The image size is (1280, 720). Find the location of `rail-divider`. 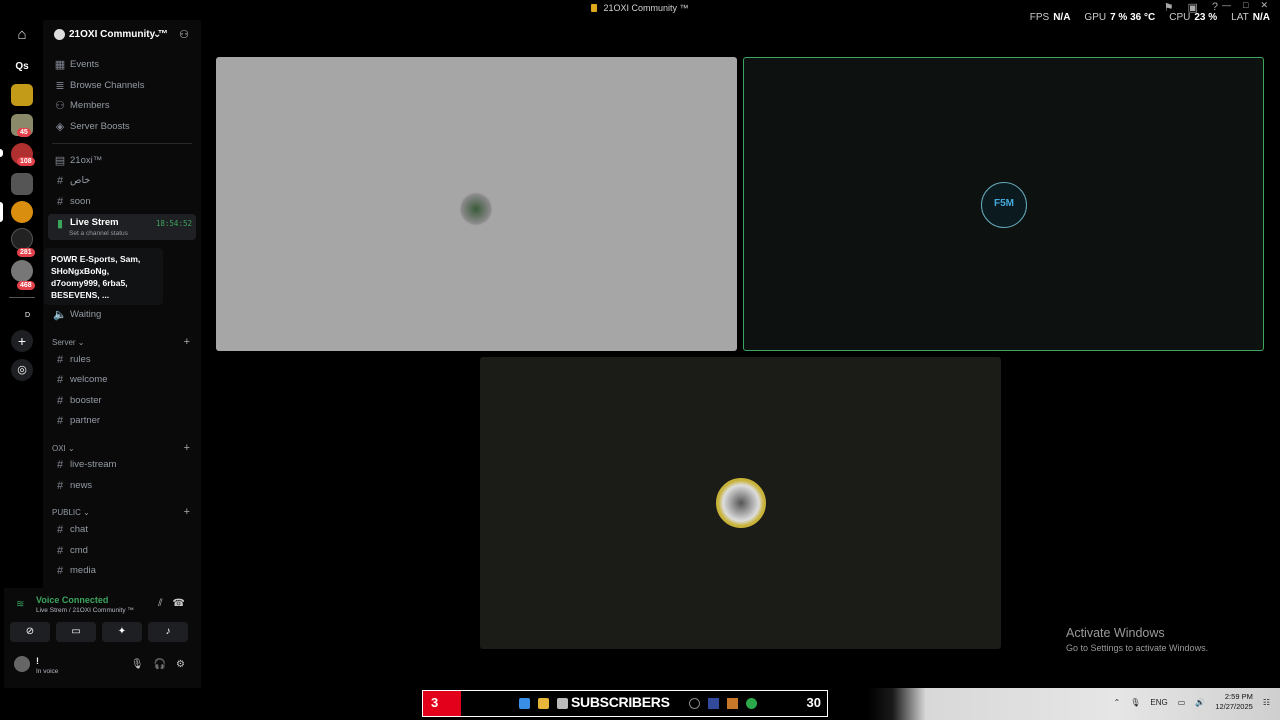

rail-divider is located at coordinates (22, 297).